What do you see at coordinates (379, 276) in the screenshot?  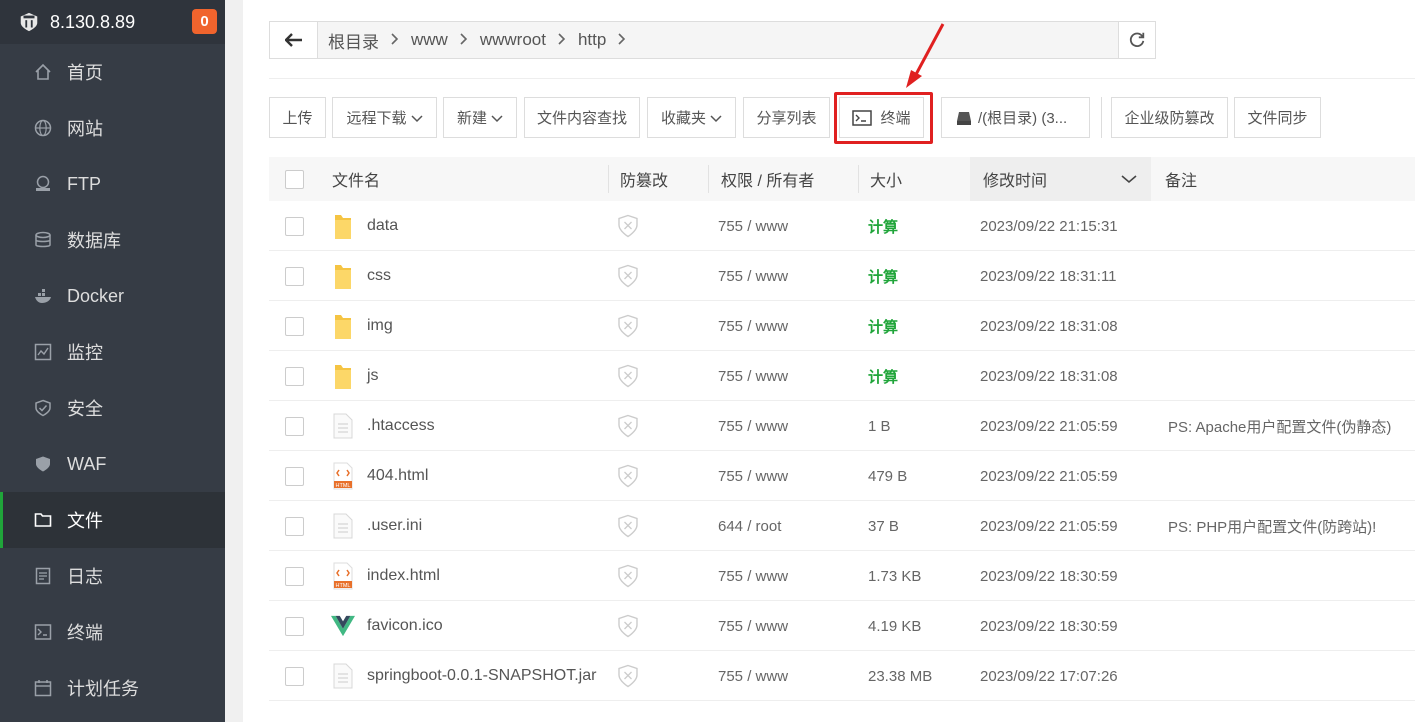 I see `file-name: css` at bounding box center [379, 276].